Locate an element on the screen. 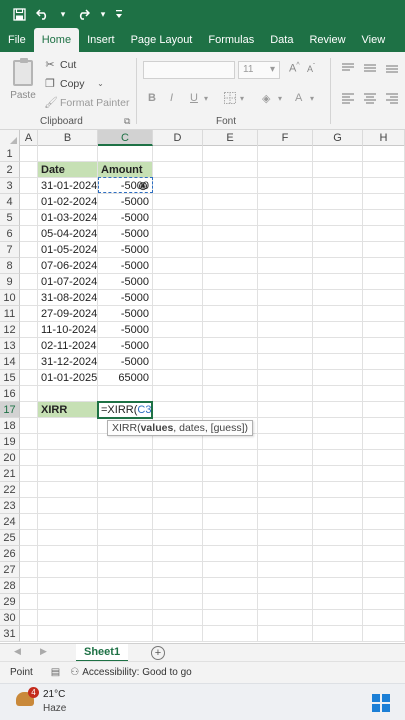  undo-dropdown-icon: ▾ is located at coordinates (63, 14).